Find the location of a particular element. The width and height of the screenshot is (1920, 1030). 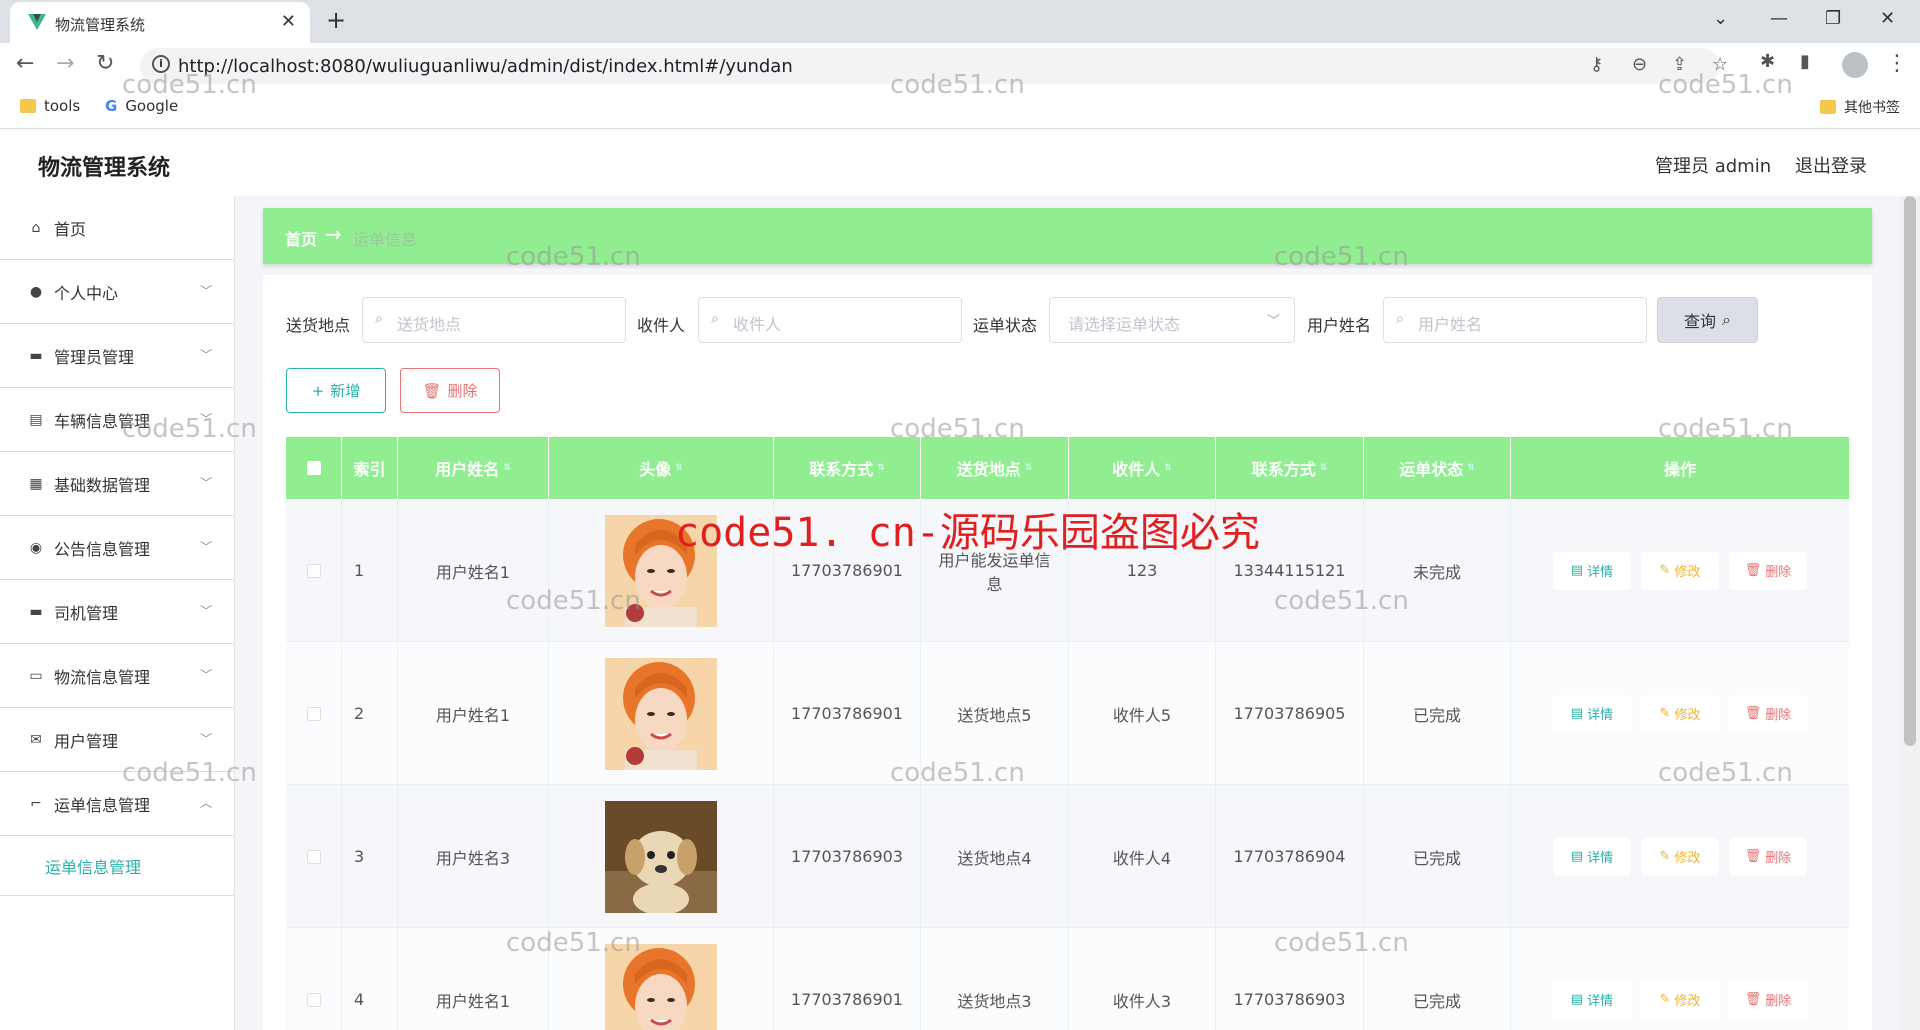

search-input-username: ⌕ 用户姓名 is located at coordinates (1515, 320).